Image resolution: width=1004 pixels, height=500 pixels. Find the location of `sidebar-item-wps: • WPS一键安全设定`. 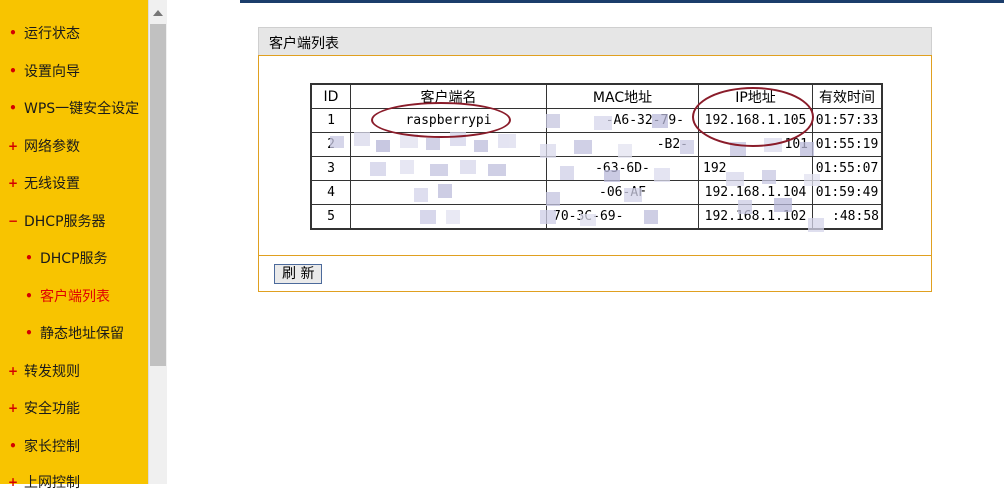

sidebar-item-wps: • WPS一键安全设定 is located at coordinates (69, 107).